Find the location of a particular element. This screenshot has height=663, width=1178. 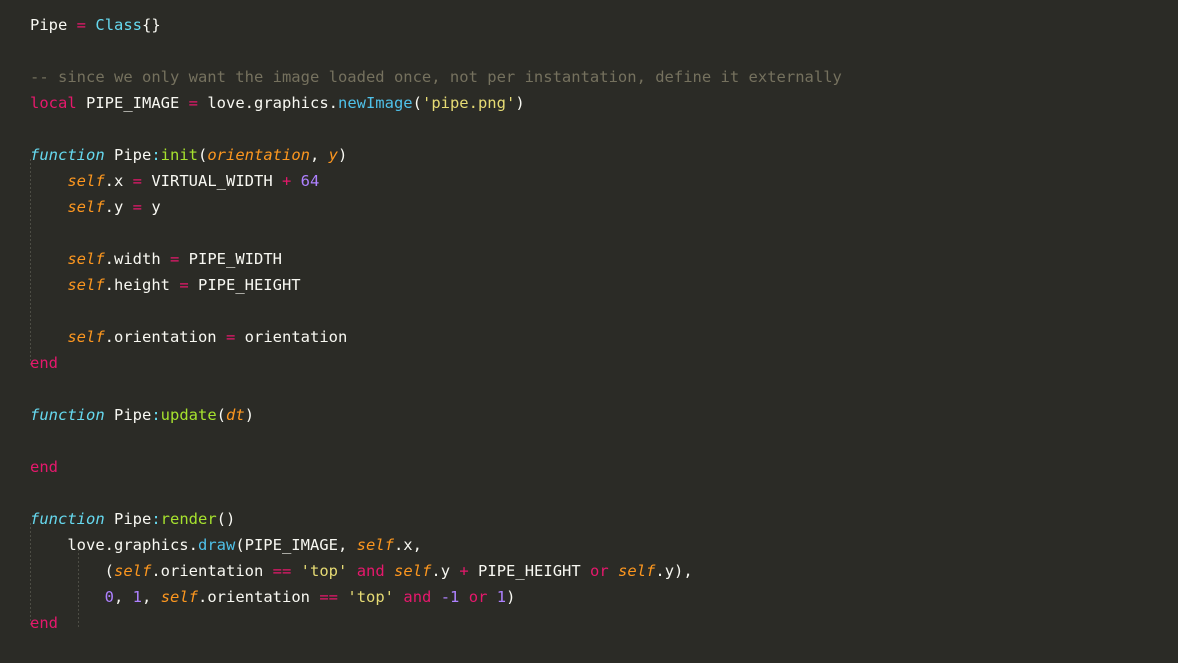

code-token: or is located at coordinates (599, 571).